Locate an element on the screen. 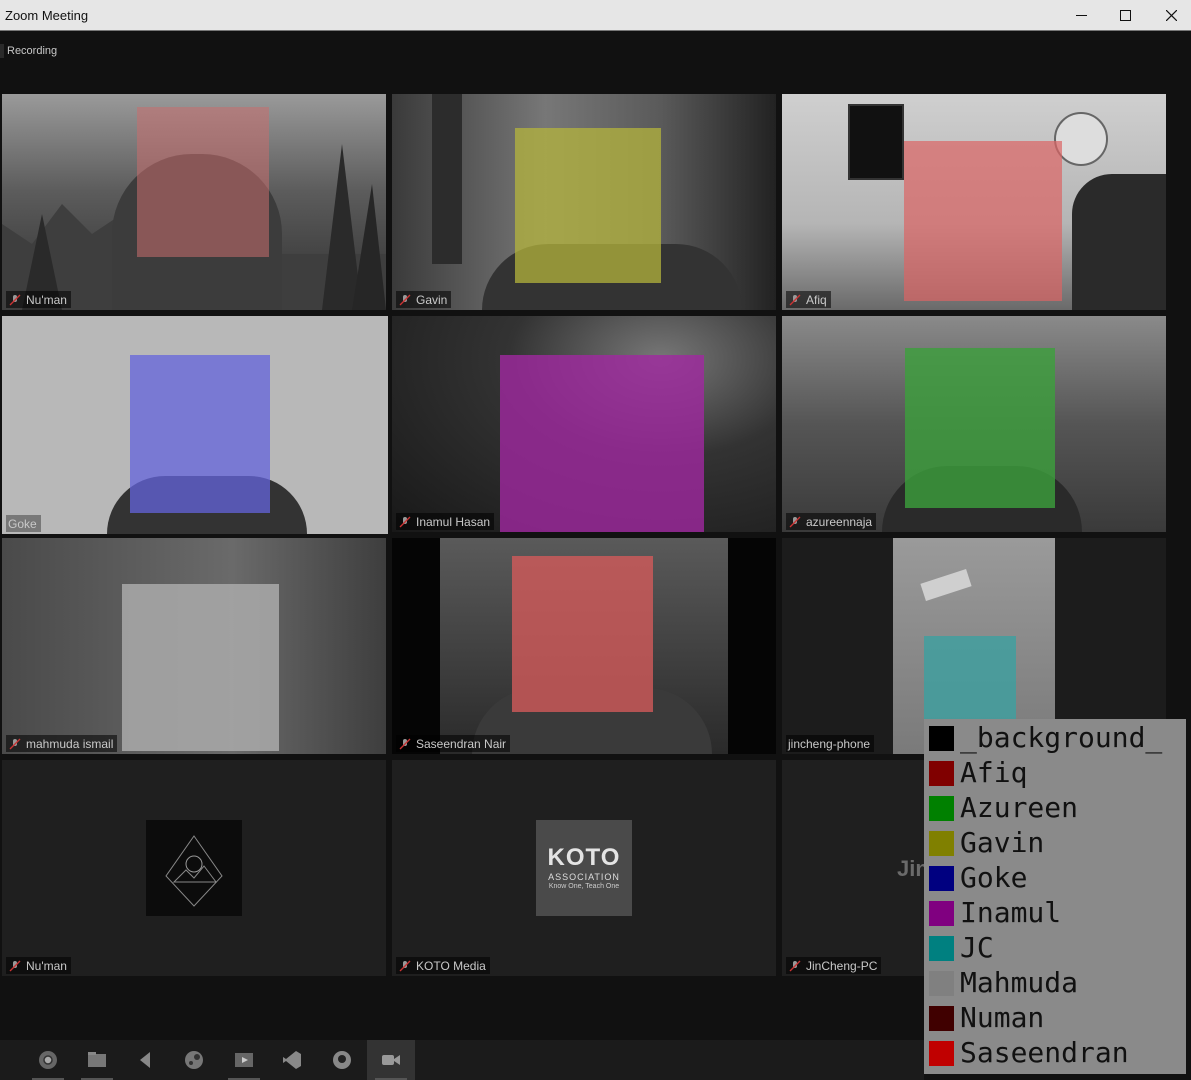 The image size is (1191, 1080). wall-frame is located at coordinates (876, 142).